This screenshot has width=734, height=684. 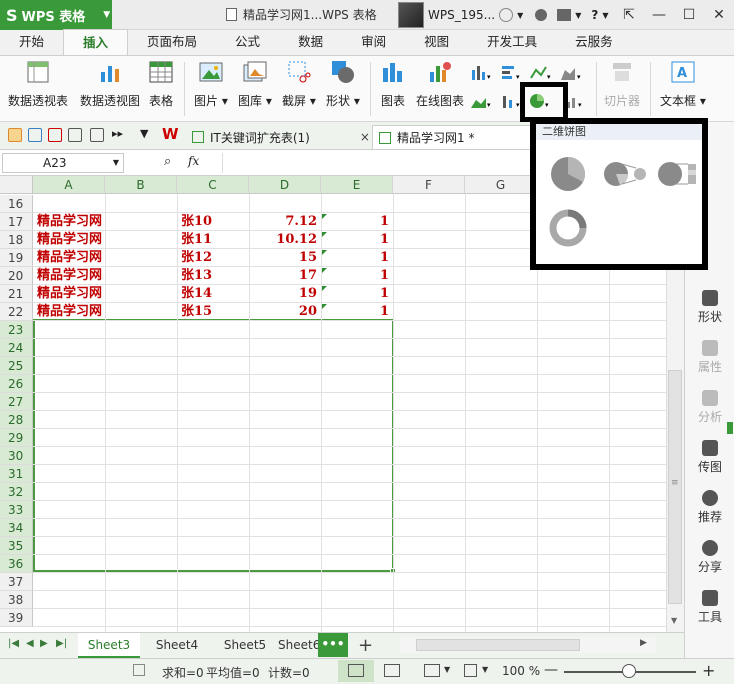 What do you see at coordinates (16, 240) in the screenshot?
I see `row-header: 18` at bounding box center [16, 240].